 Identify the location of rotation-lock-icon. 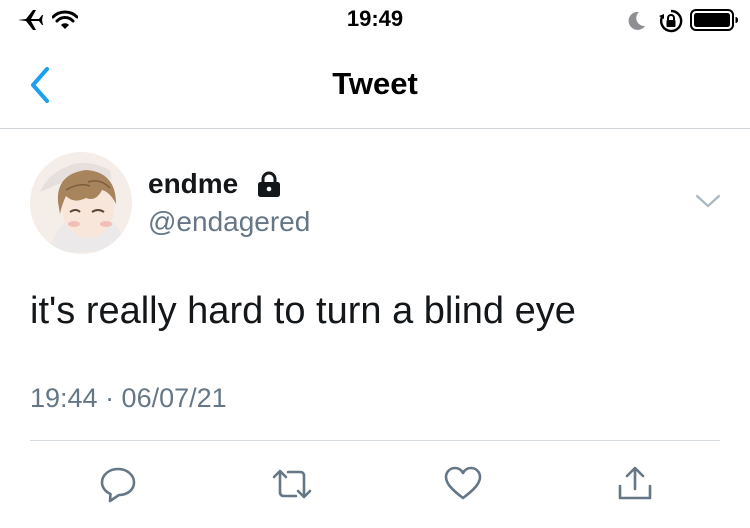
(671, 23).